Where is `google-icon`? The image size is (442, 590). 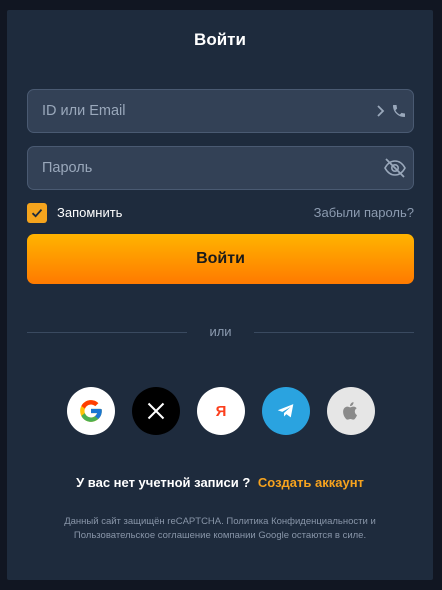
google-icon is located at coordinates (91, 411).